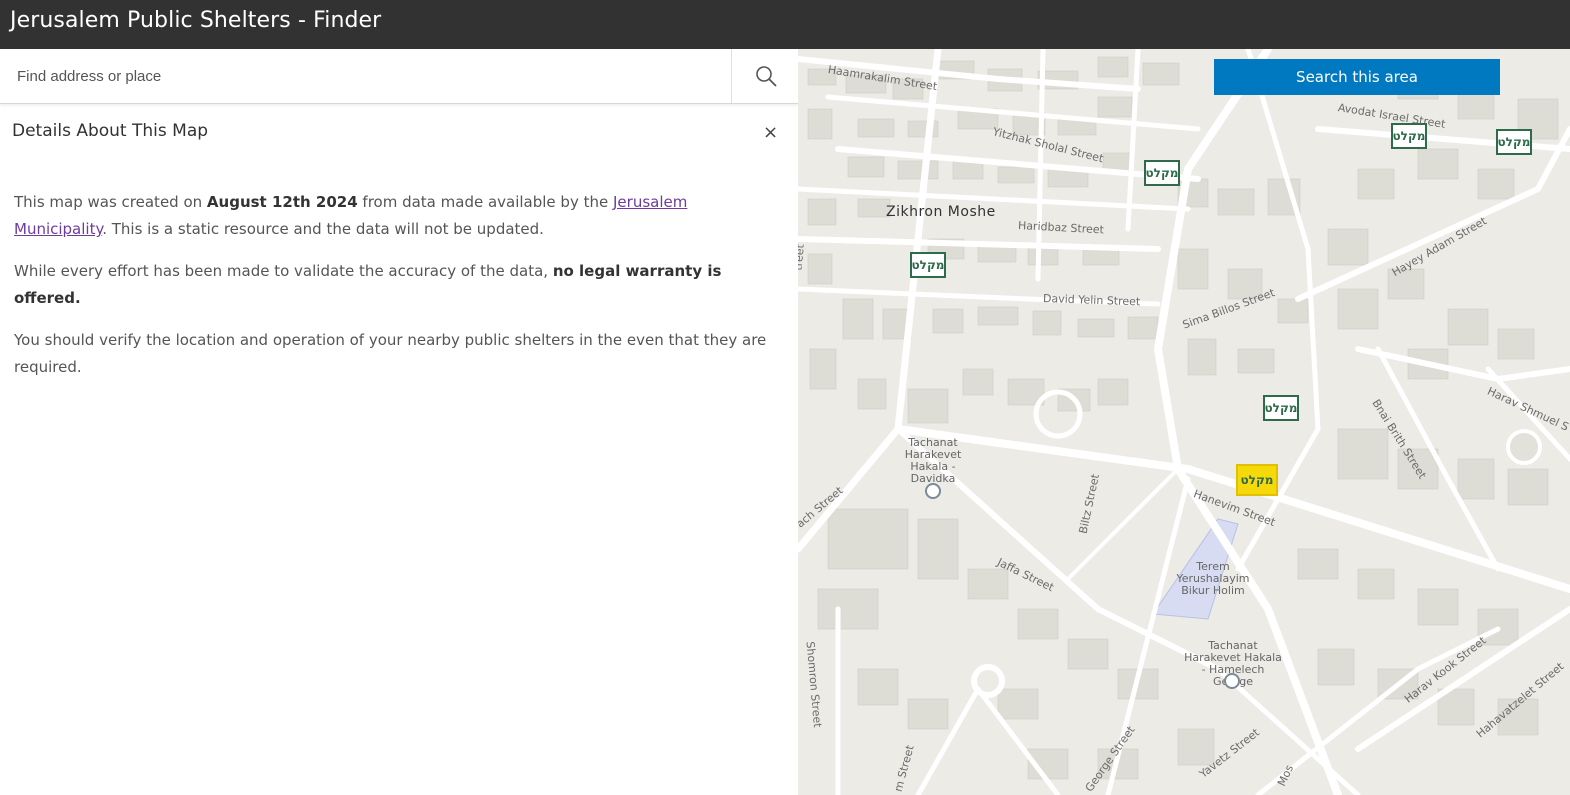 The width and height of the screenshot is (1570, 795). Describe the element at coordinates (1257, 480) in the screenshot. I see `selected-shelter-marker: מקלט` at that location.